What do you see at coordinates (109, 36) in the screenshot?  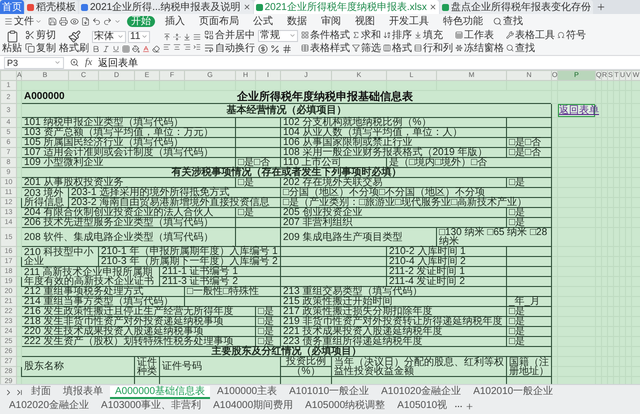 I see `font-select: 宋体` at bounding box center [109, 36].